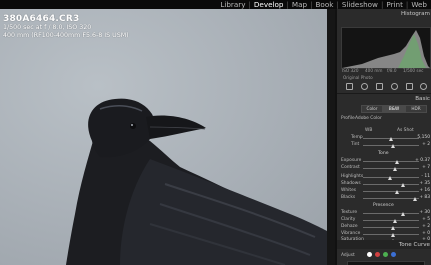 The height and width of the screenshot is (265, 431). I want to click on texture-slider, so click(391, 213).